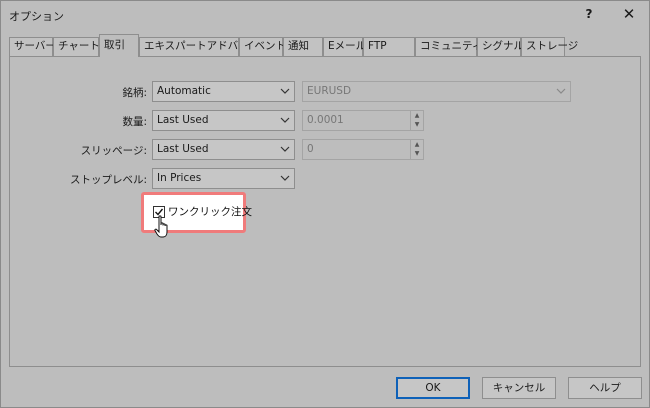 This screenshot has width=650, height=408. I want to click on one-click-label: ワンクリック注文, so click(210, 211).